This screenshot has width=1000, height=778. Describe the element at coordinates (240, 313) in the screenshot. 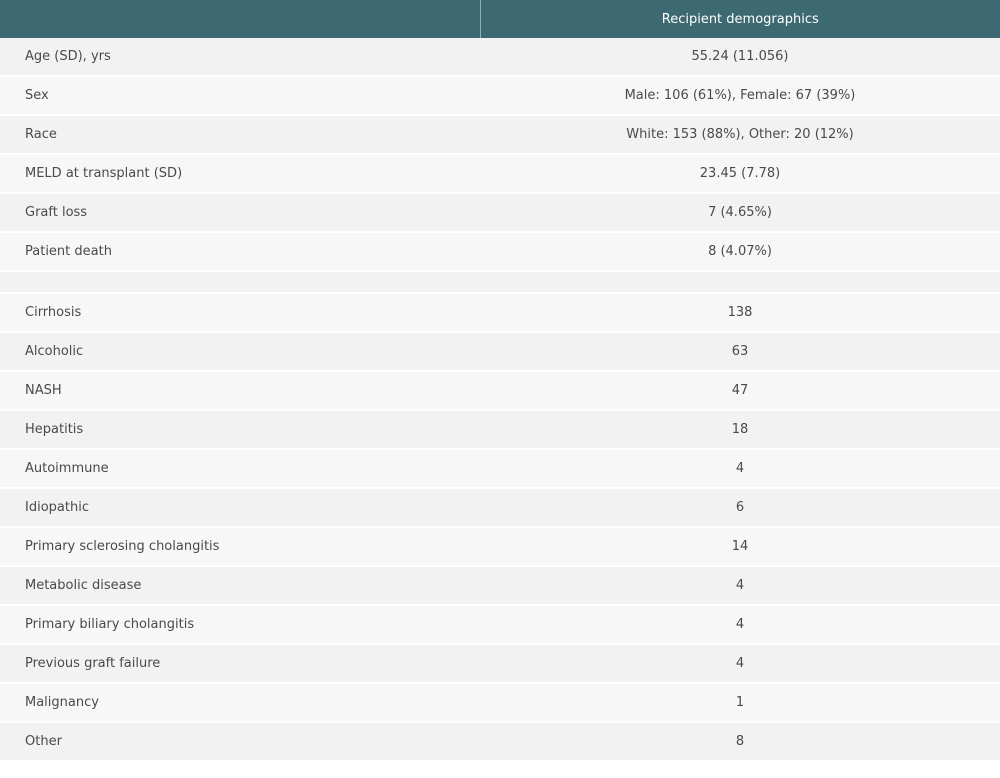

I see `row-label: Cirrhosis` at that location.